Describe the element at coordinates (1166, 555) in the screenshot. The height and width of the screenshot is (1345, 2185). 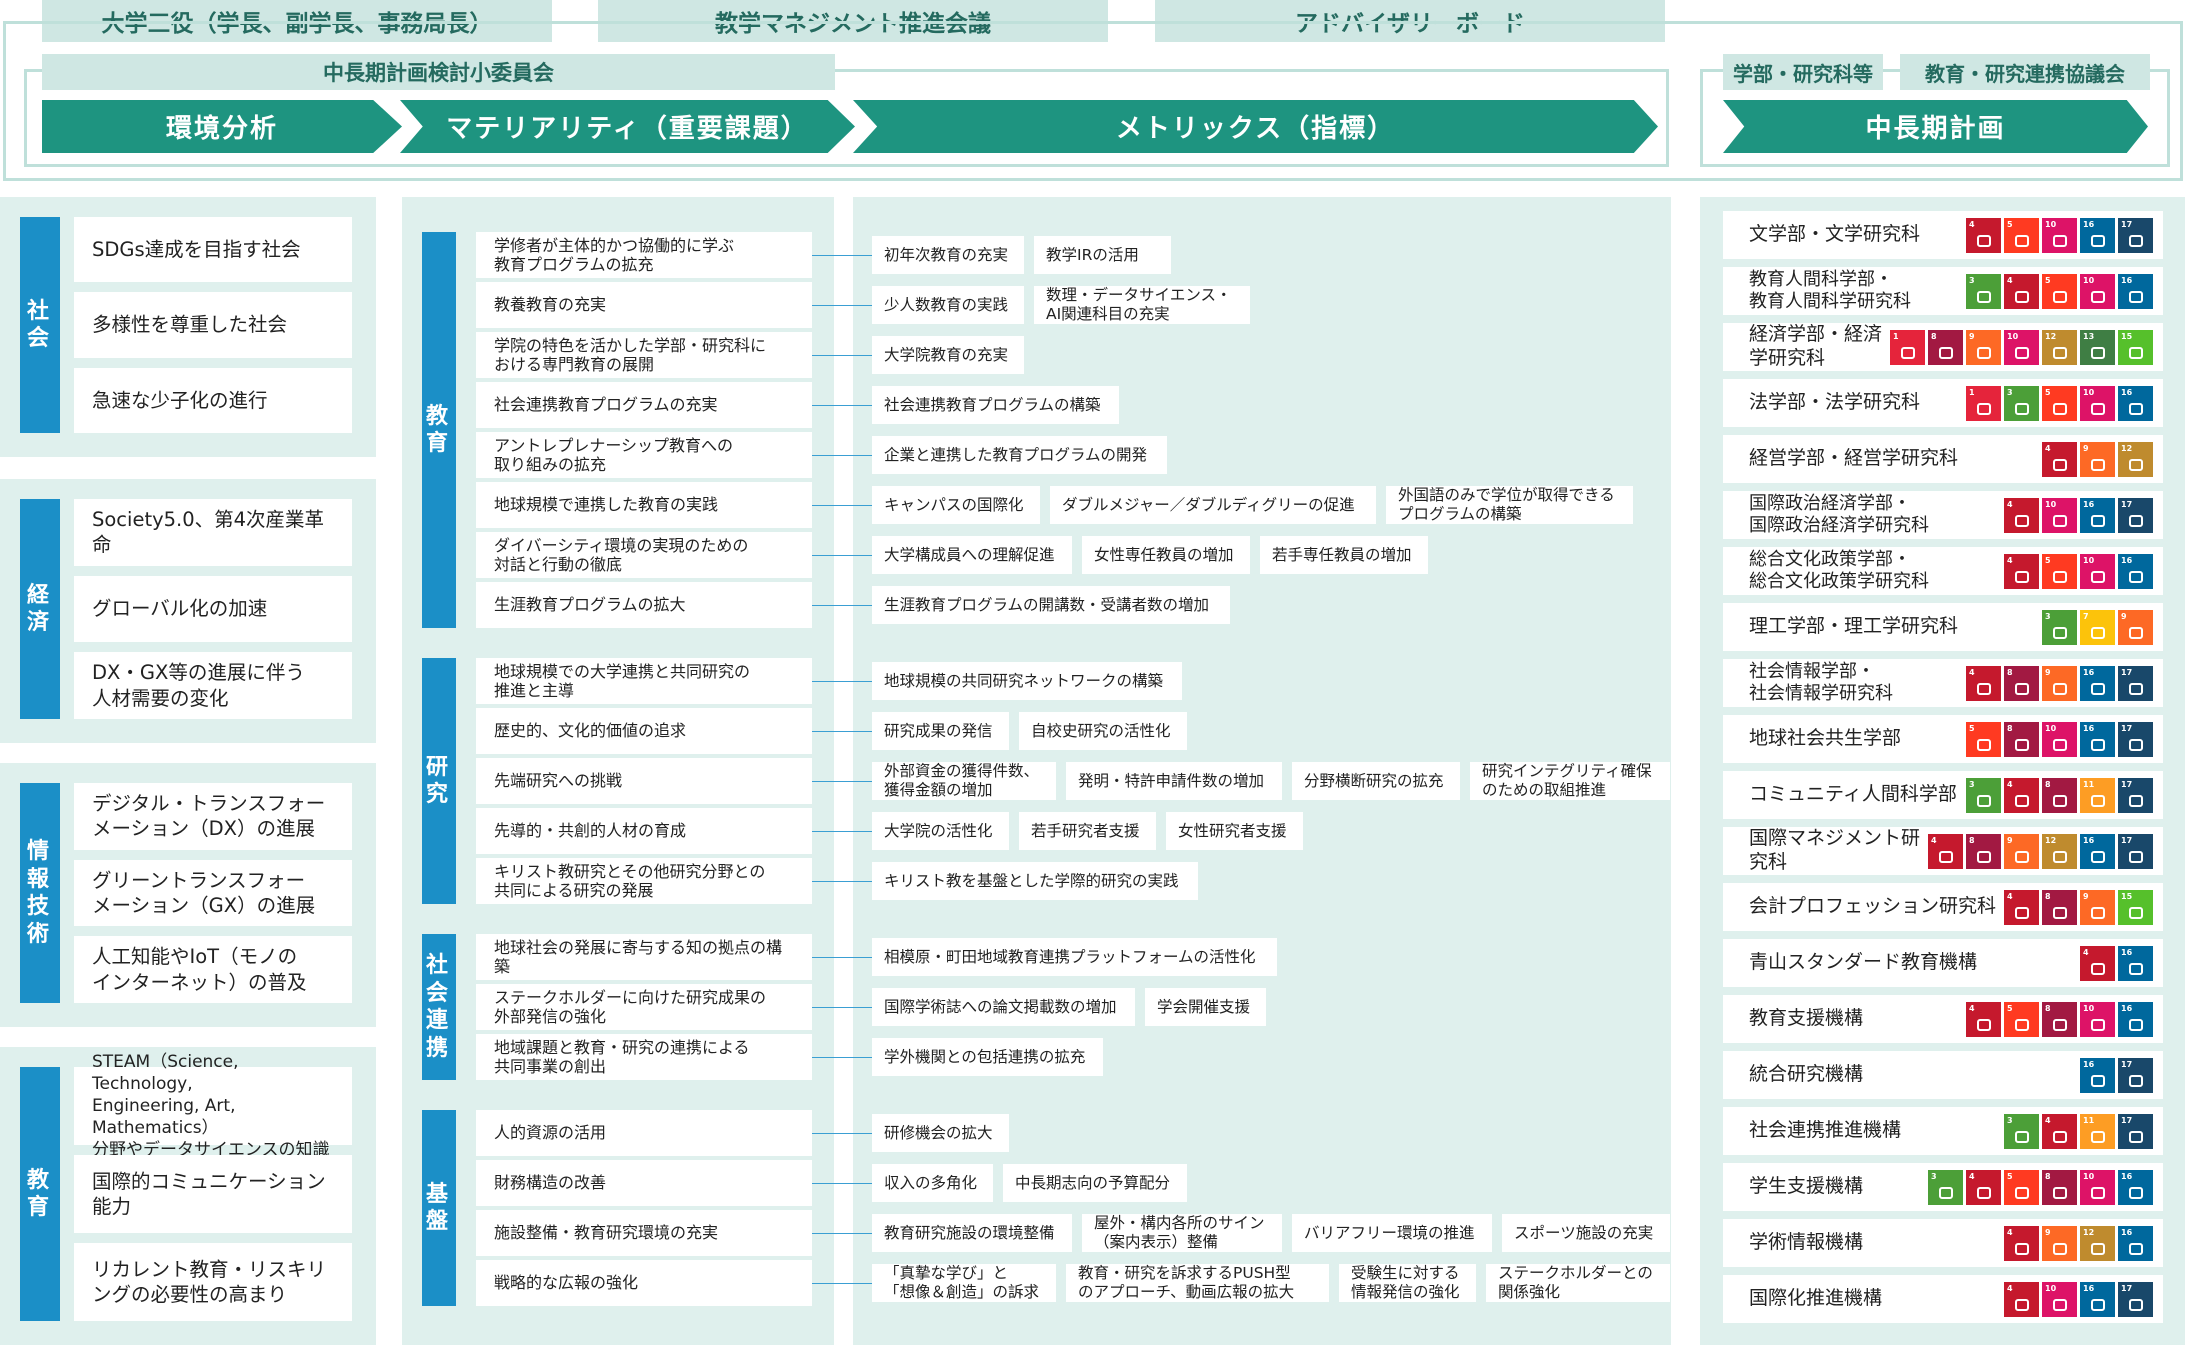
I see `metric-item: 女性専任教員の増加` at that location.